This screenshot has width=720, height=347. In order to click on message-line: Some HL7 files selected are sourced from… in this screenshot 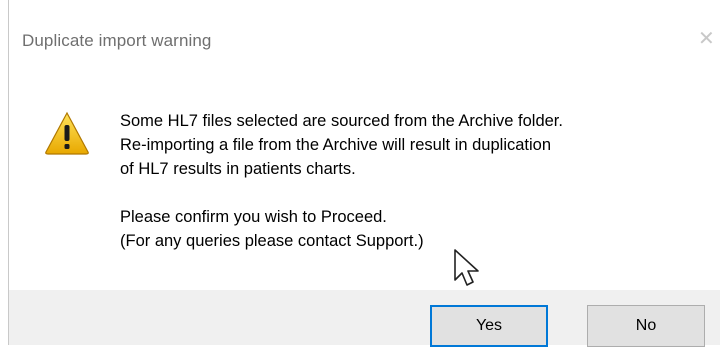, I will do `click(341, 121)`.